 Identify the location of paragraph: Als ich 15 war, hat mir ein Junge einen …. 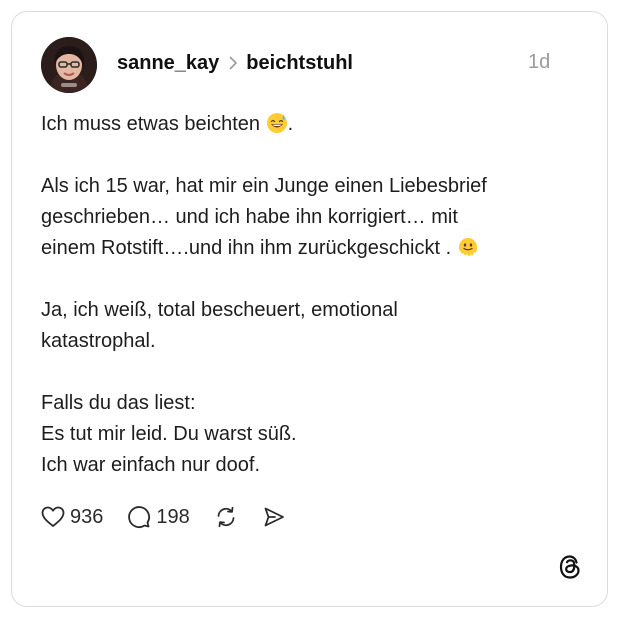
(311, 217).